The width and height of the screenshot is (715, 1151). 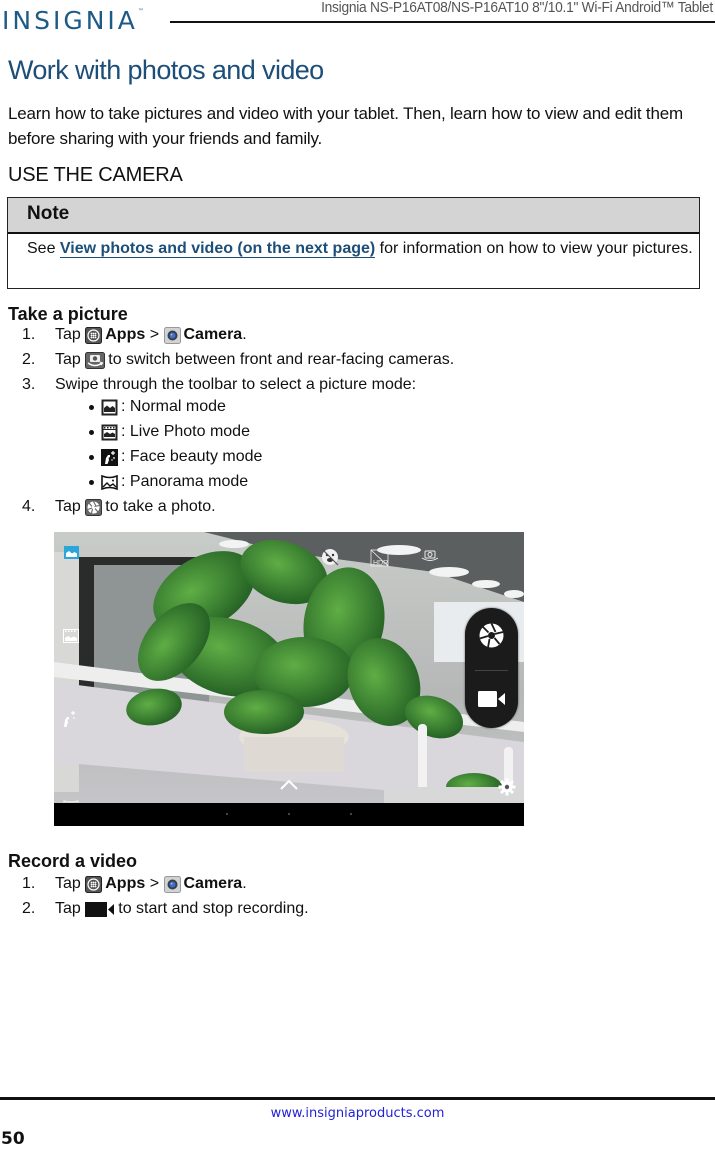 I want to click on note-prefix: See, so click(x=43, y=248).